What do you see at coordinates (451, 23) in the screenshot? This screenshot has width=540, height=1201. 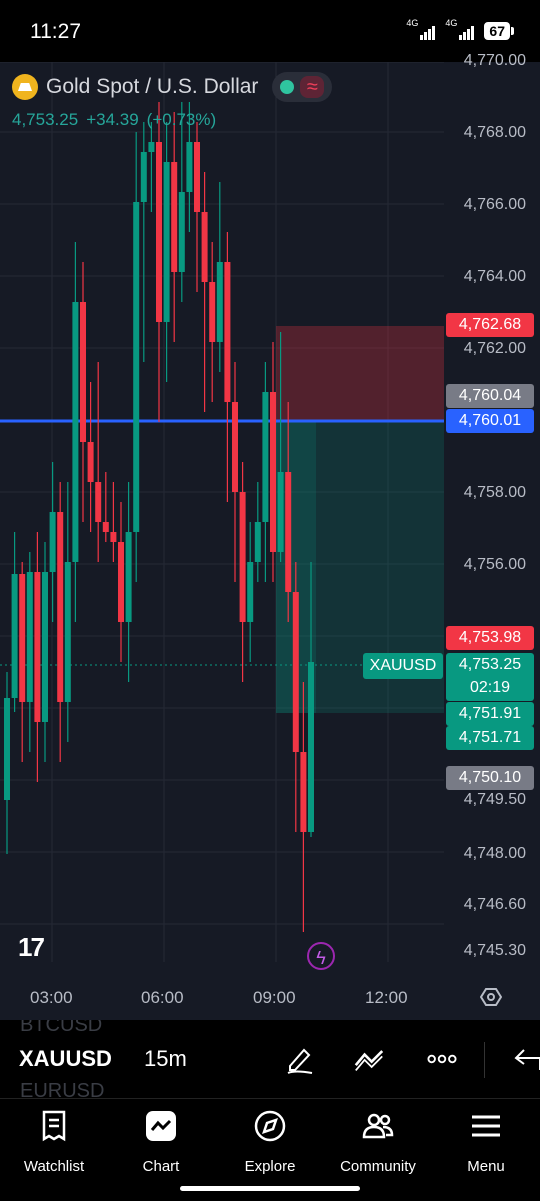 I see `network-type-2: 4G` at bounding box center [451, 23].